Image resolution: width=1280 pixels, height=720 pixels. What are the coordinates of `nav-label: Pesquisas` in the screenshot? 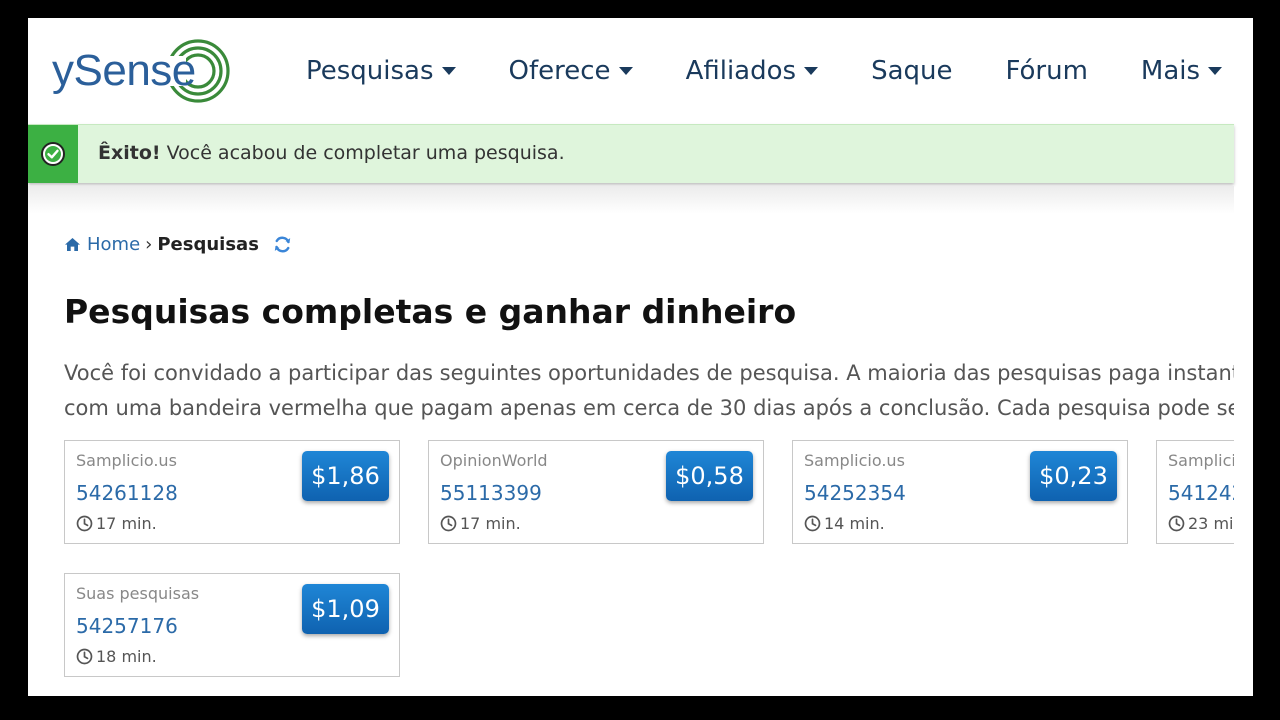 It's located at (370, 71).